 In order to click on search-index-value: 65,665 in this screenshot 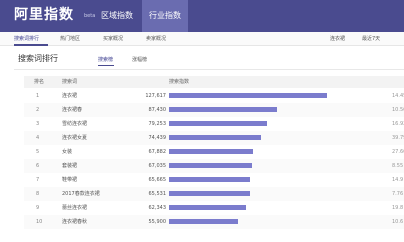, I will do `click(157, 180)`.